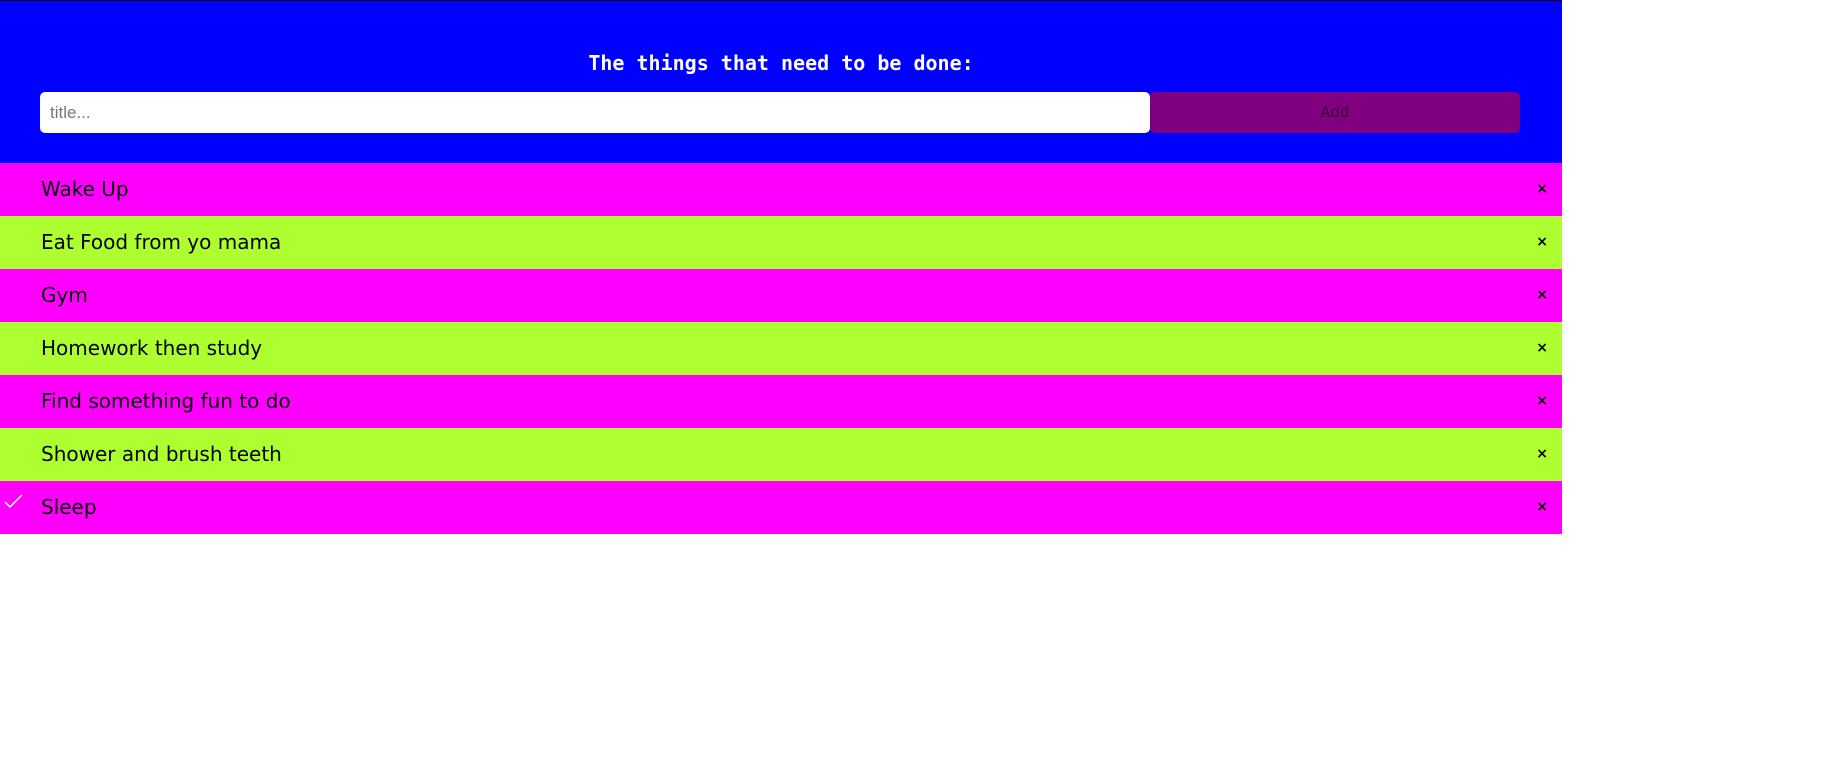 The image size is (1833, 763). Describe the element at coordinates (161, 242) in the screenshot. I see `todo-label: Eat Food from yo mama` at that location.